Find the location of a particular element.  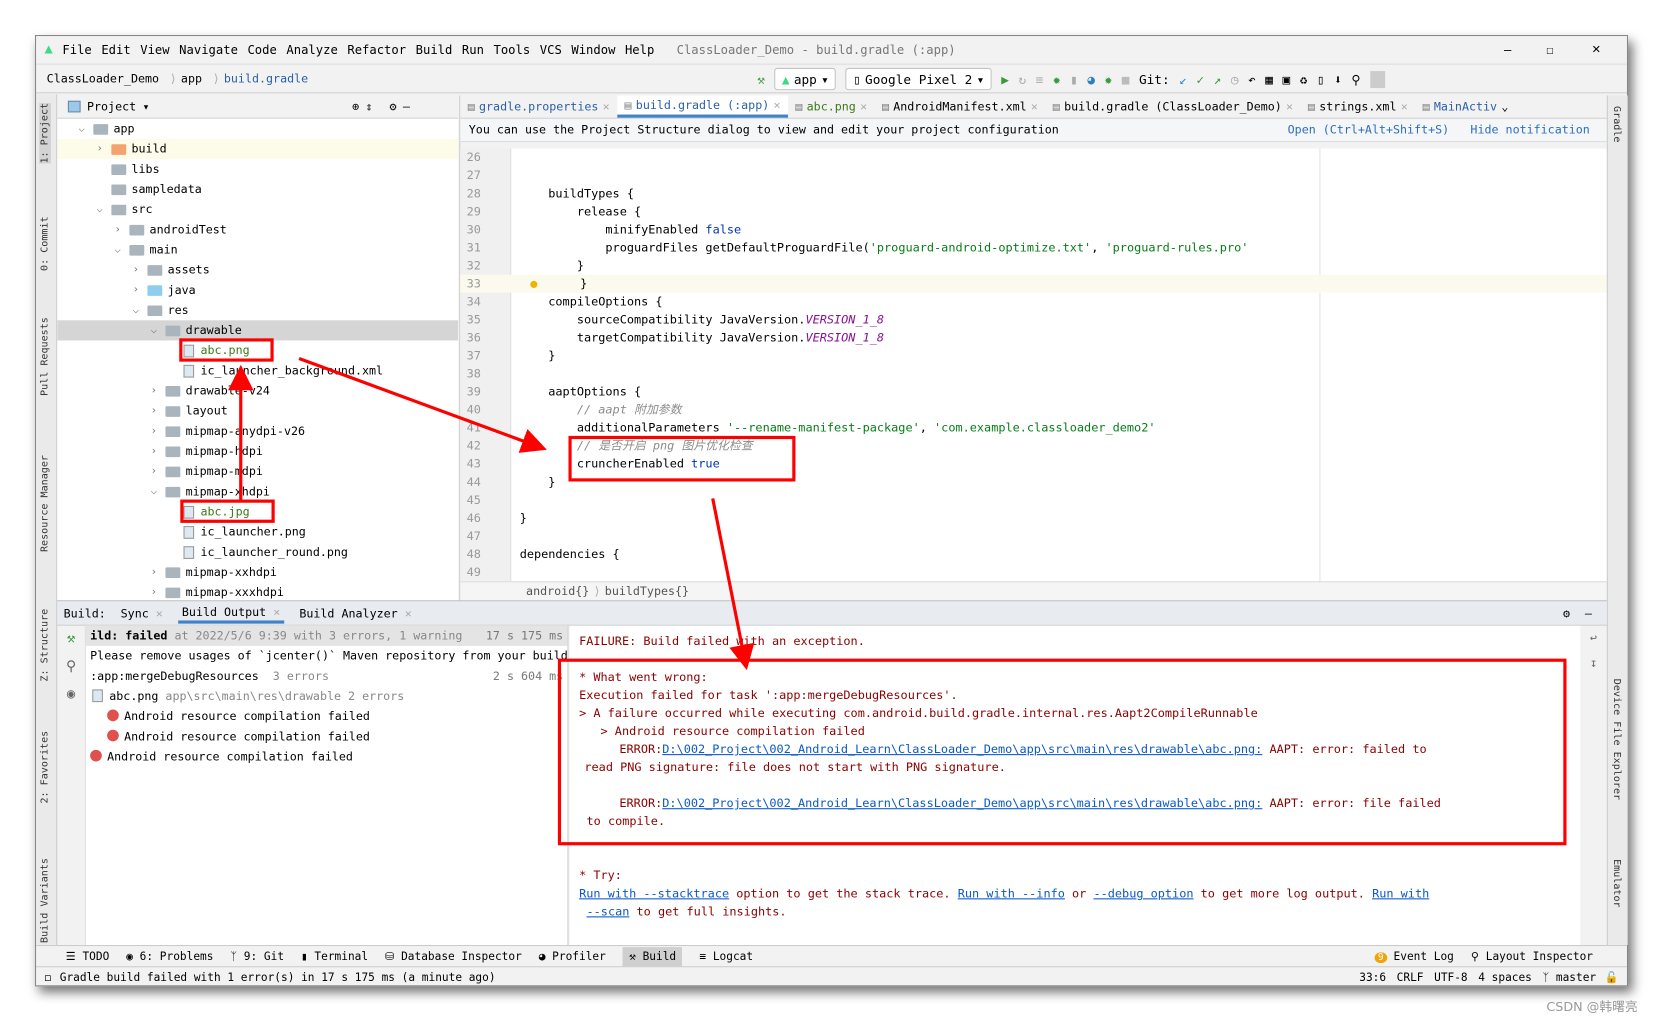

arrow-png-to-cruncher is located at coordinates (422, 404).